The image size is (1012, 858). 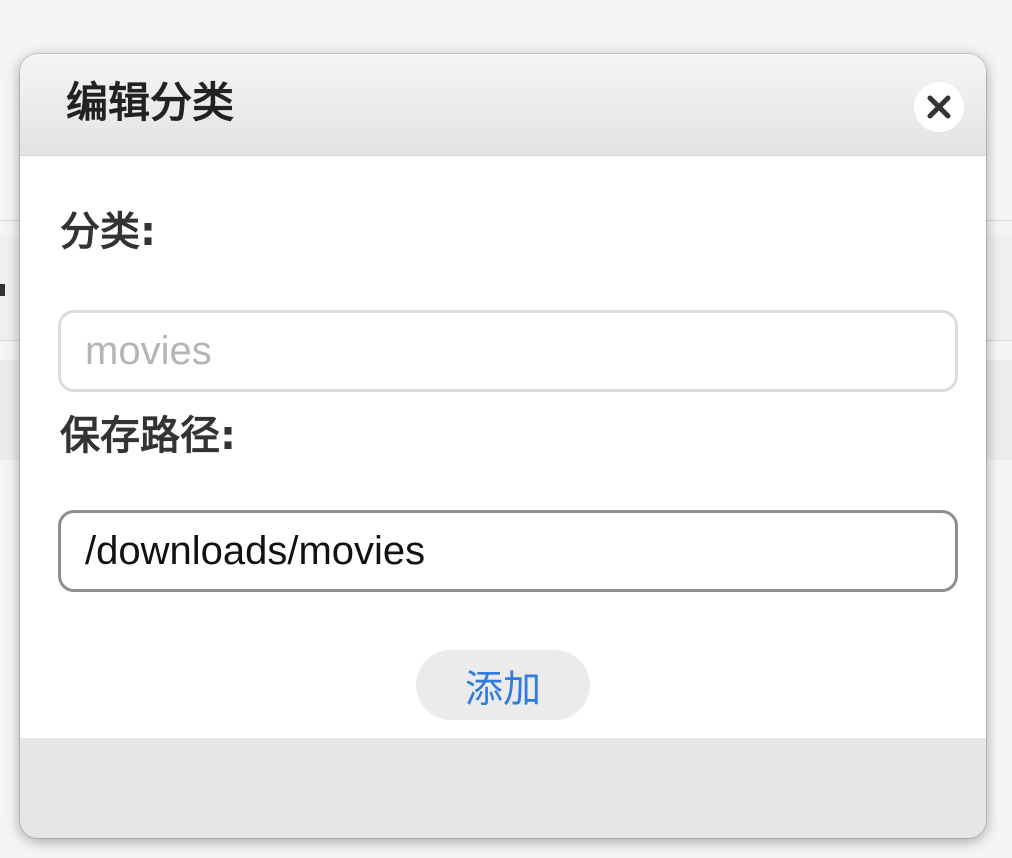 What do you see at coordinates (2, 290) in the screenshot?
I see `background-fragment` at bounding box center [2, 290].